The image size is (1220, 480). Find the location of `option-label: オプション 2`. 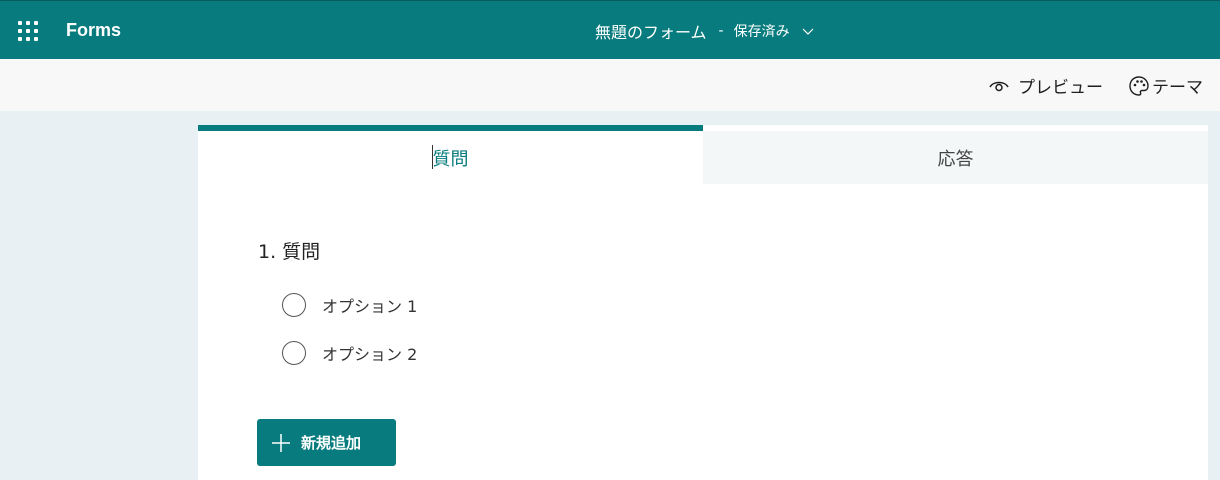

option-label: オプション 2 is located at coordinates (370, 354).